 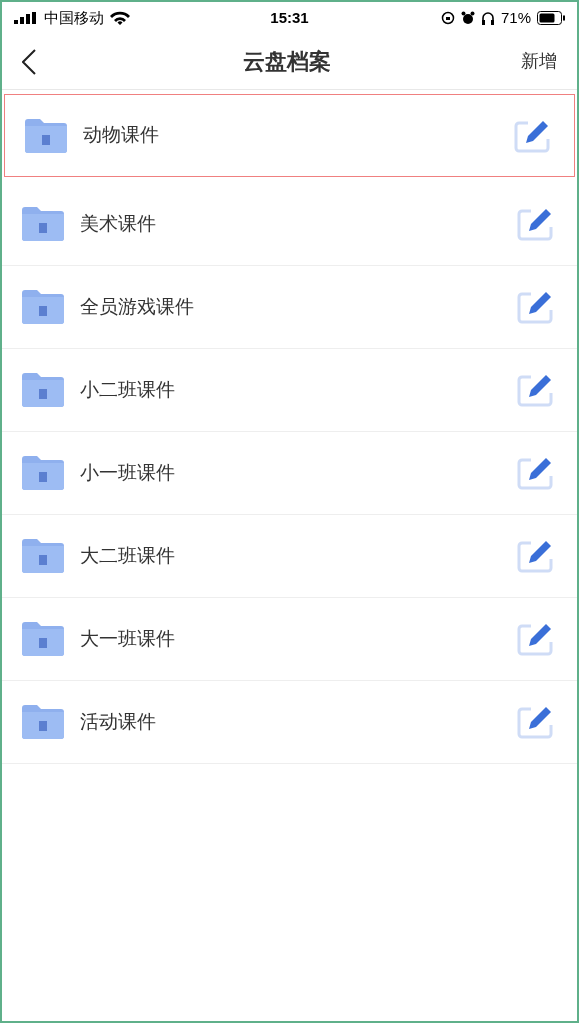 I want to click on folder-name: 大二班课件, so click(x=128, y=555).